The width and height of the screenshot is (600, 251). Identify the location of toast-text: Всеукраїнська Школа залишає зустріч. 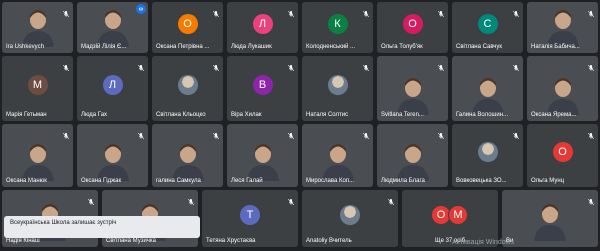
(63, 223).